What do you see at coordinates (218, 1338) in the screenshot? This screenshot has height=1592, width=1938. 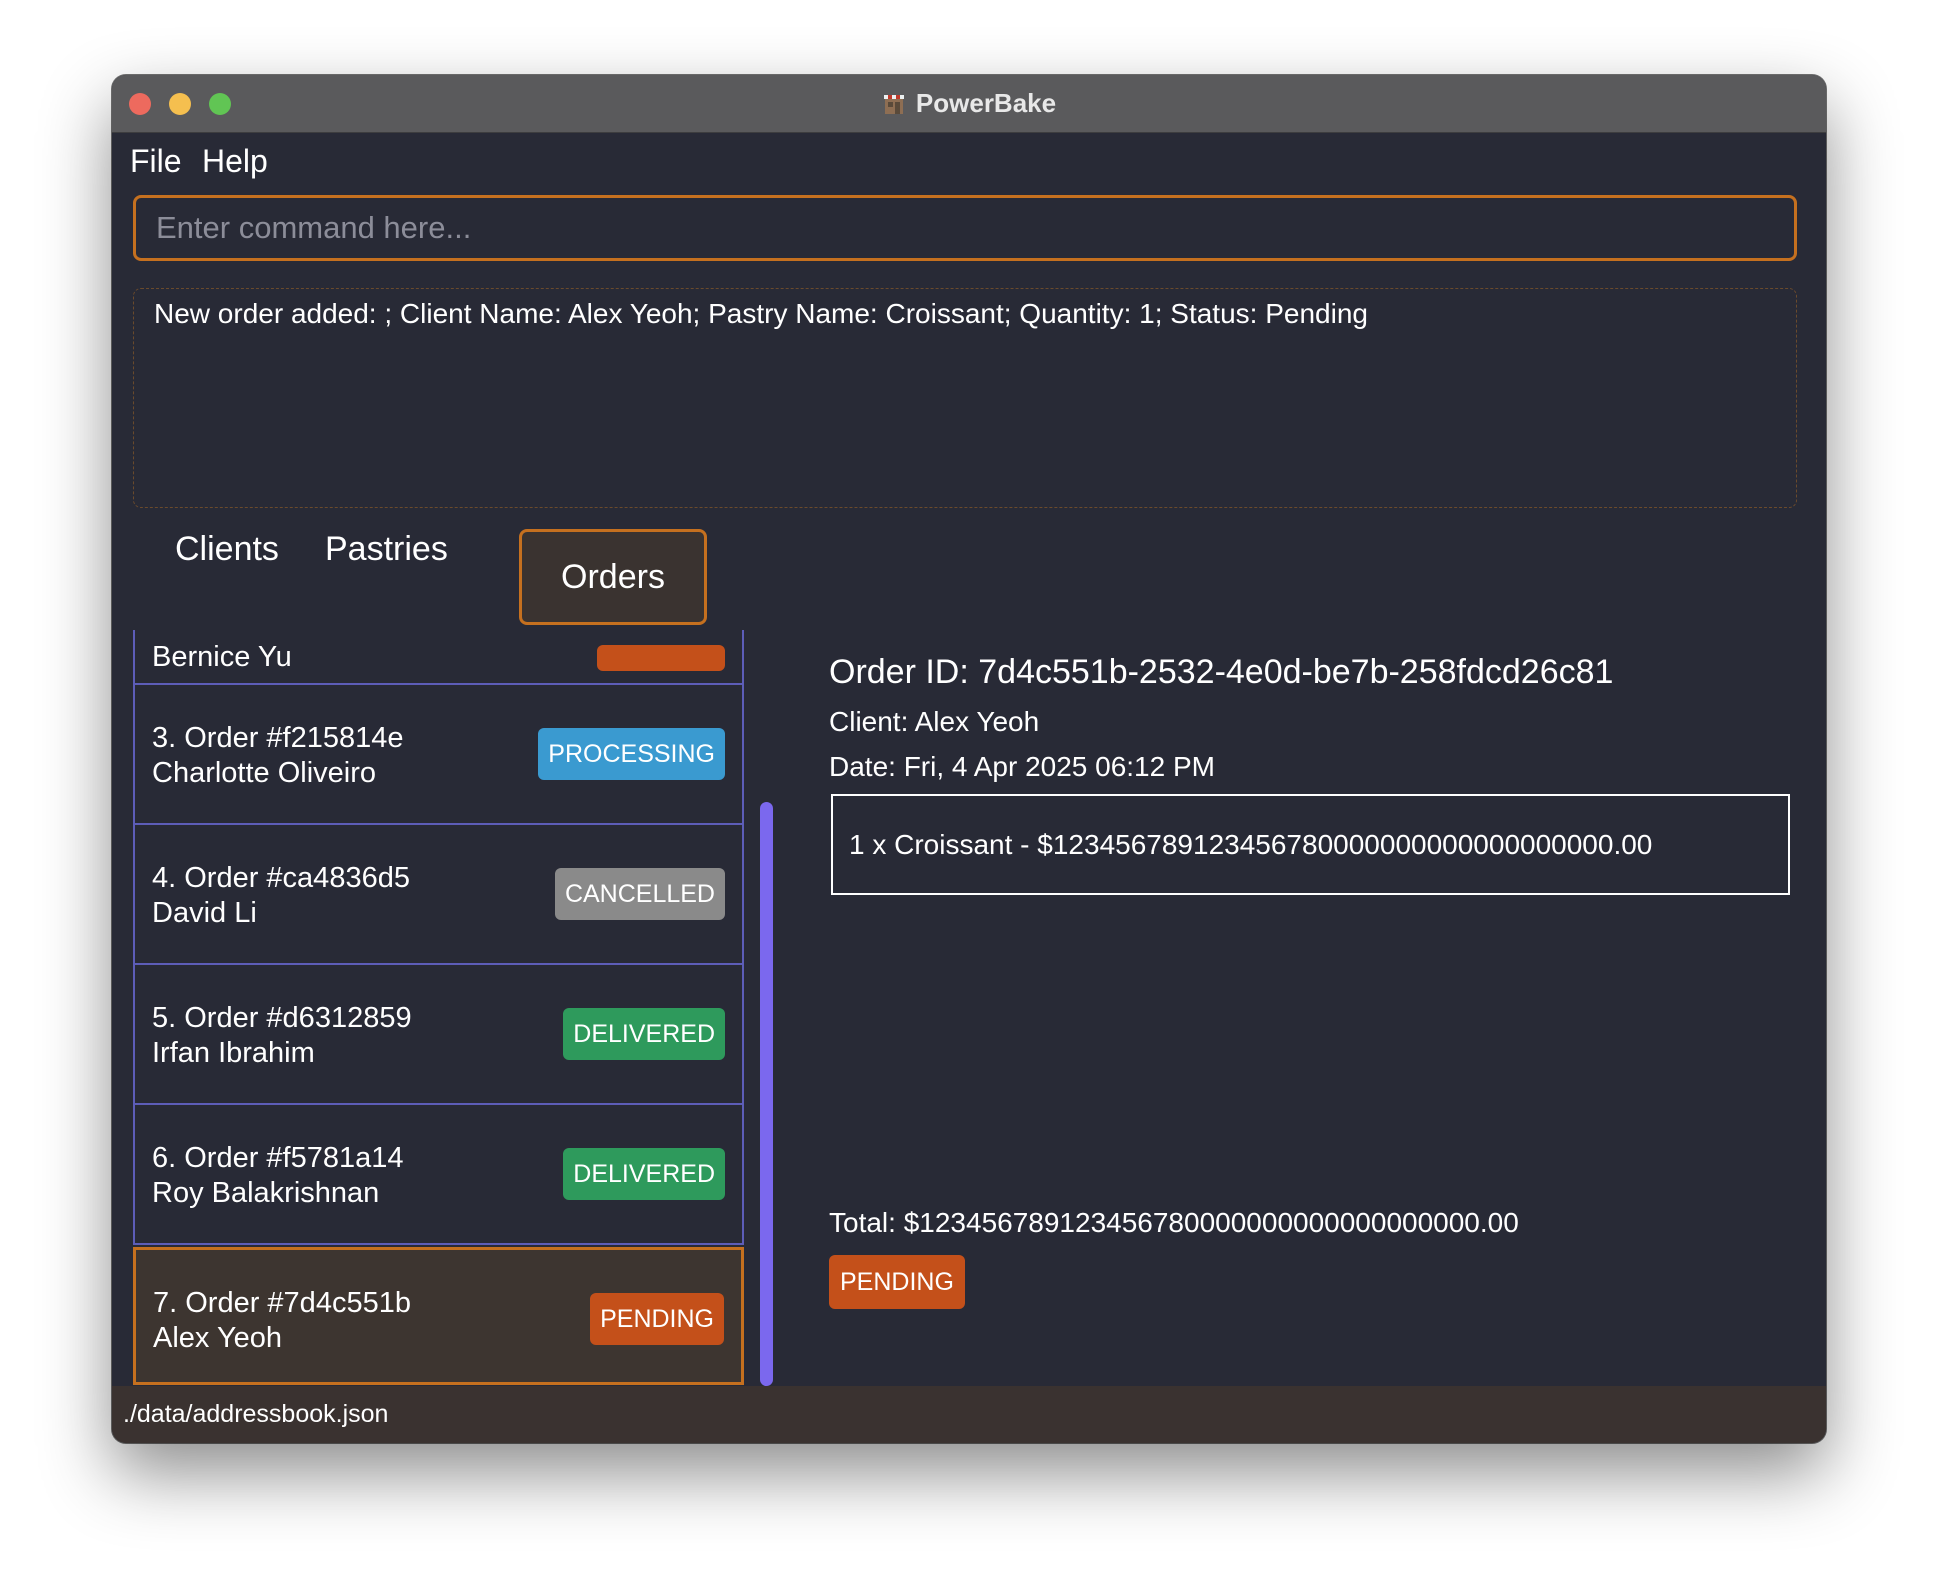 I see `order-client-name: Alex Yeoh` at bounding box center [218, 1338].